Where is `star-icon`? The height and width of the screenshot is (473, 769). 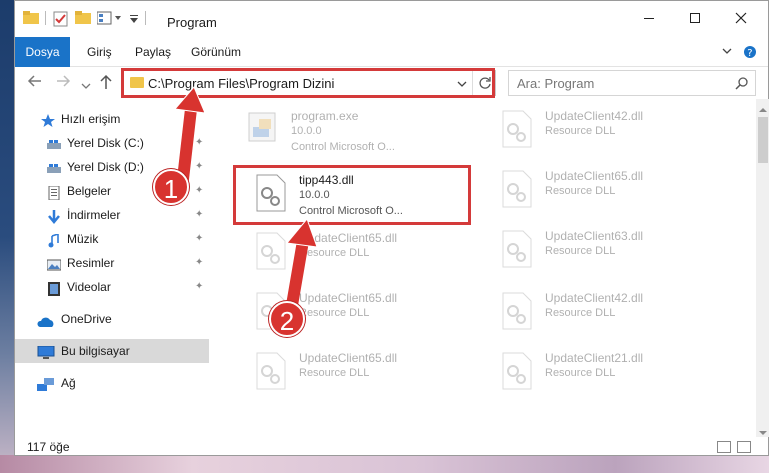
star-icon is located at coordinates (48, 119).